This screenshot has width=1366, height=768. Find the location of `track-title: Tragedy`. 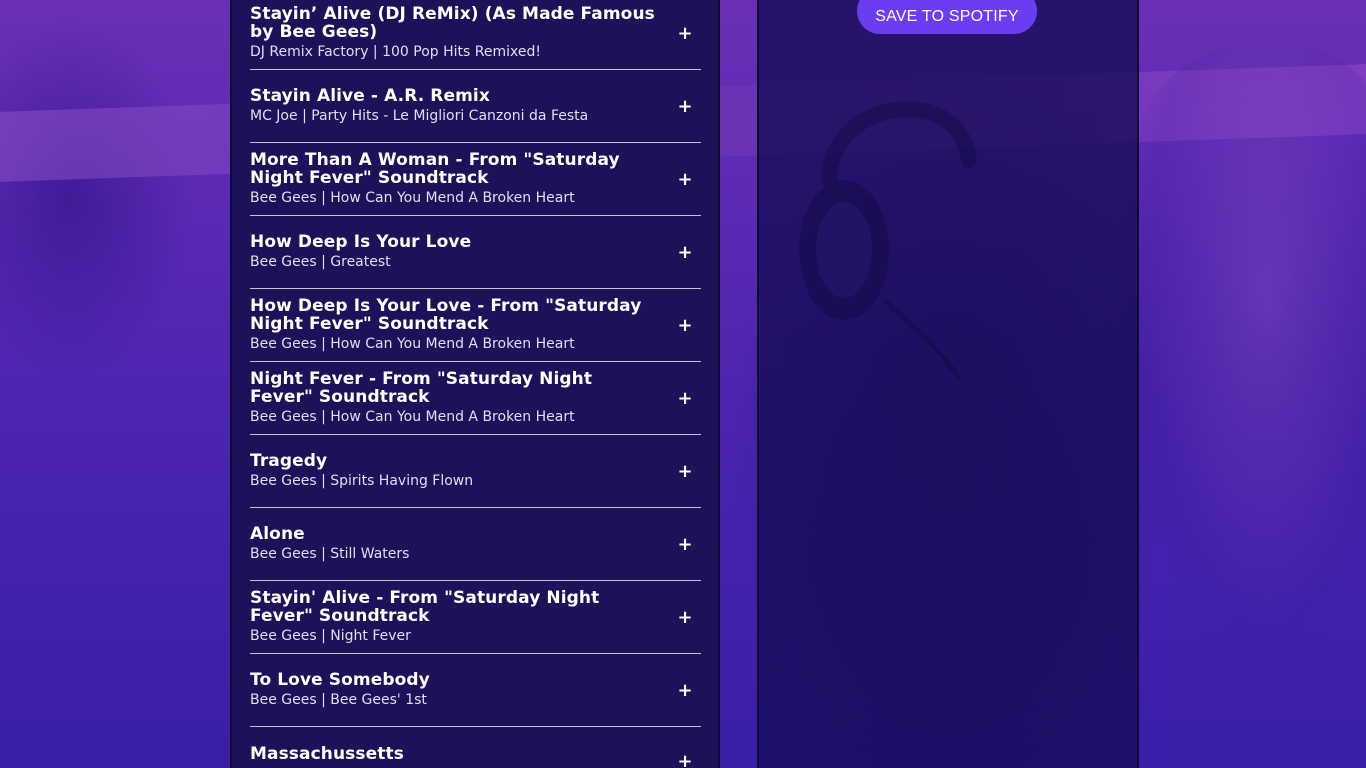

track-title: Tragedy is located at coordinates (289, 461).